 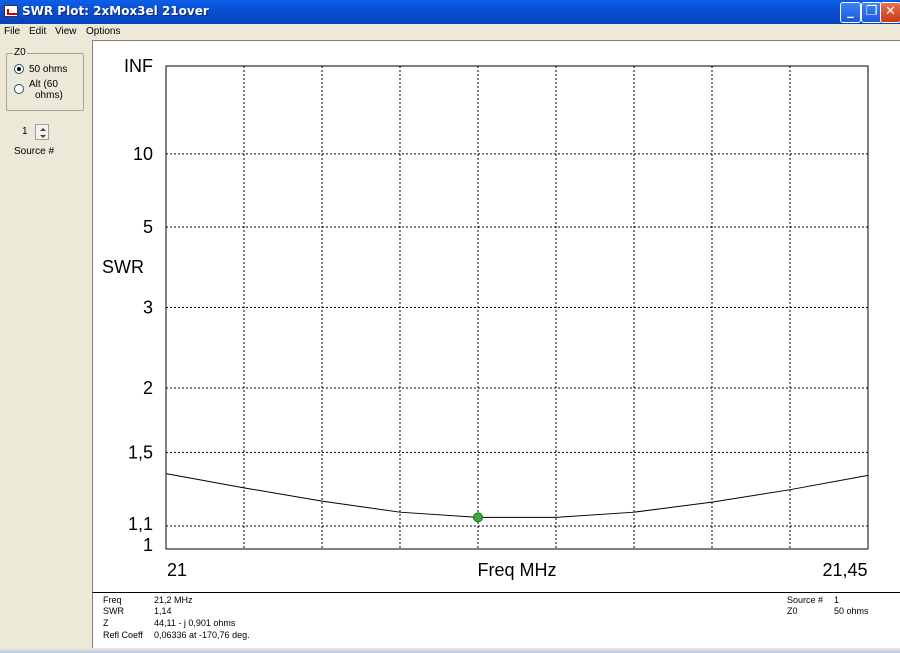 I want to click on swr-label: SWR, so click(x=113, y=611).